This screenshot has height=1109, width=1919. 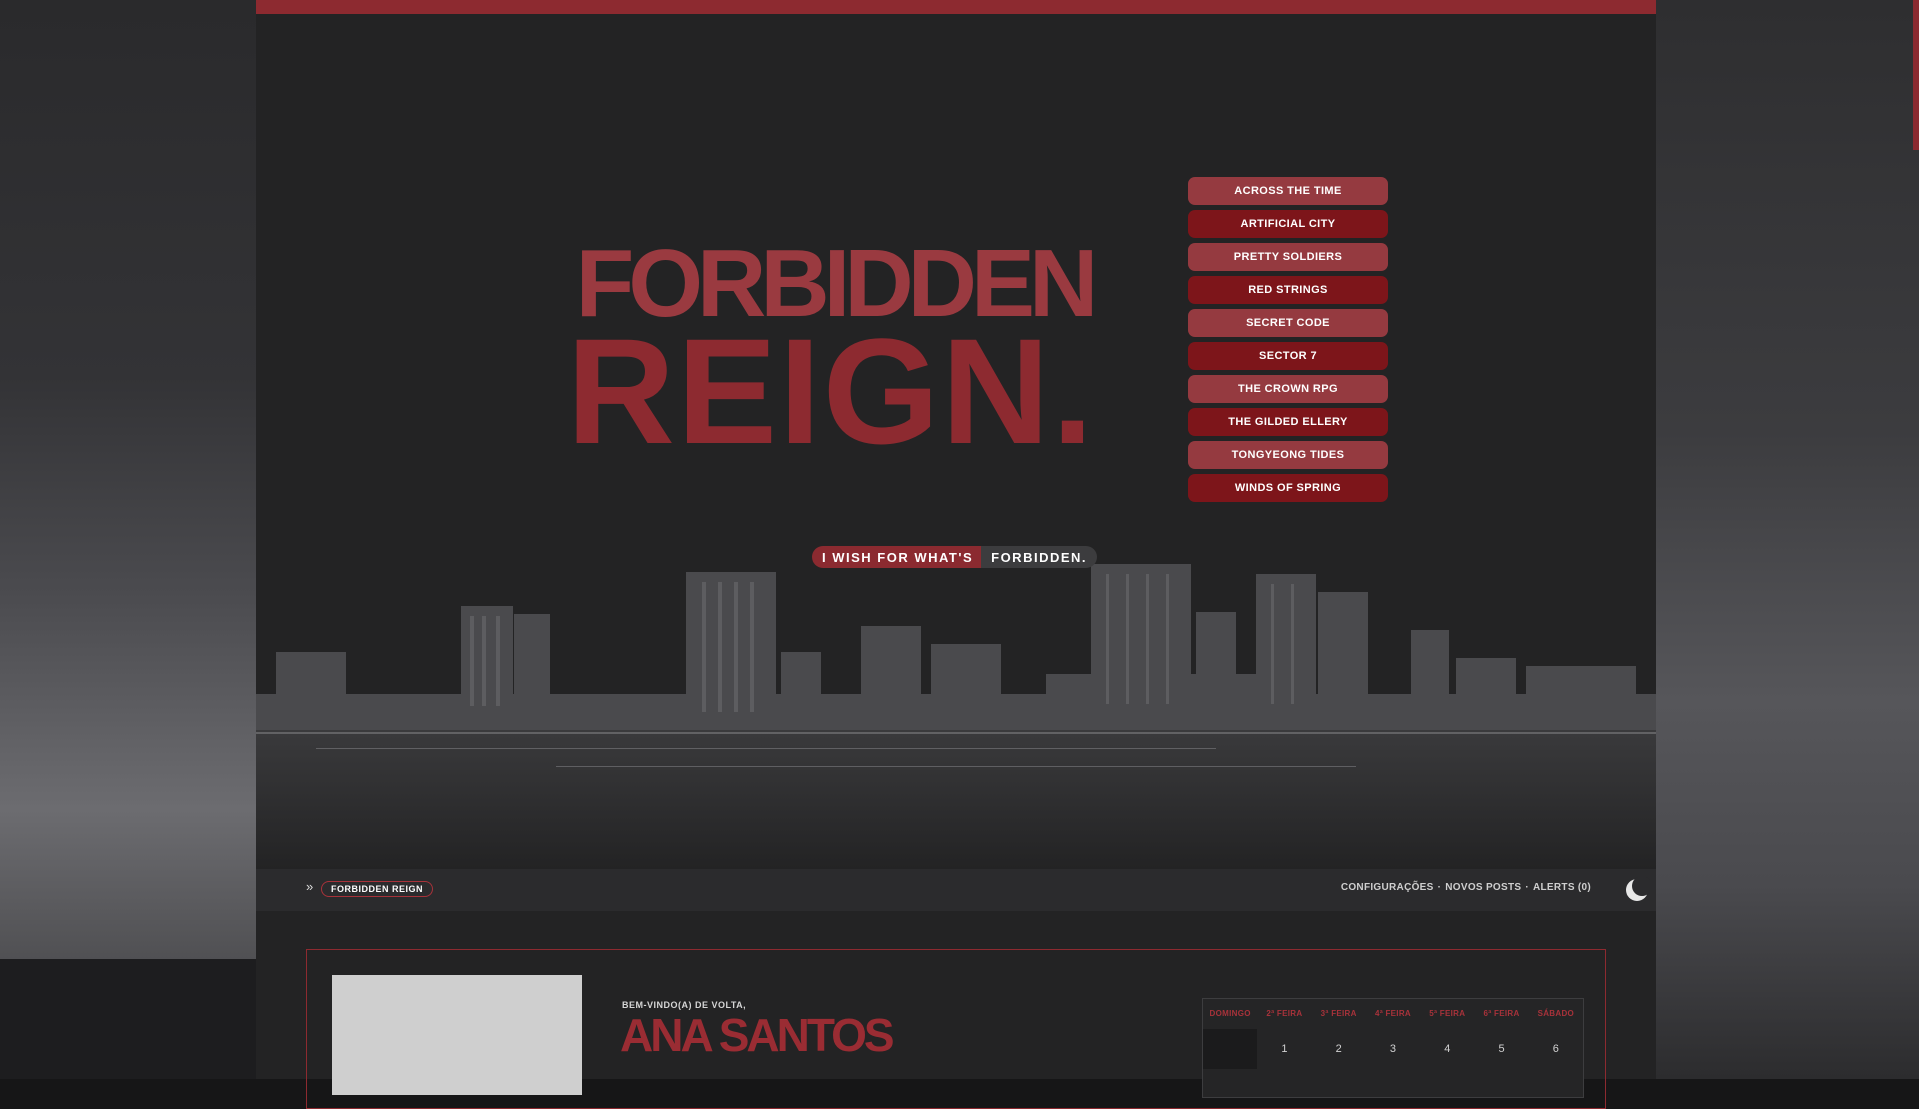 What do you see at coordinates (1916, 75) in the screenshot?
I see `right-accent-strip` at bounding box center [1916, 75].